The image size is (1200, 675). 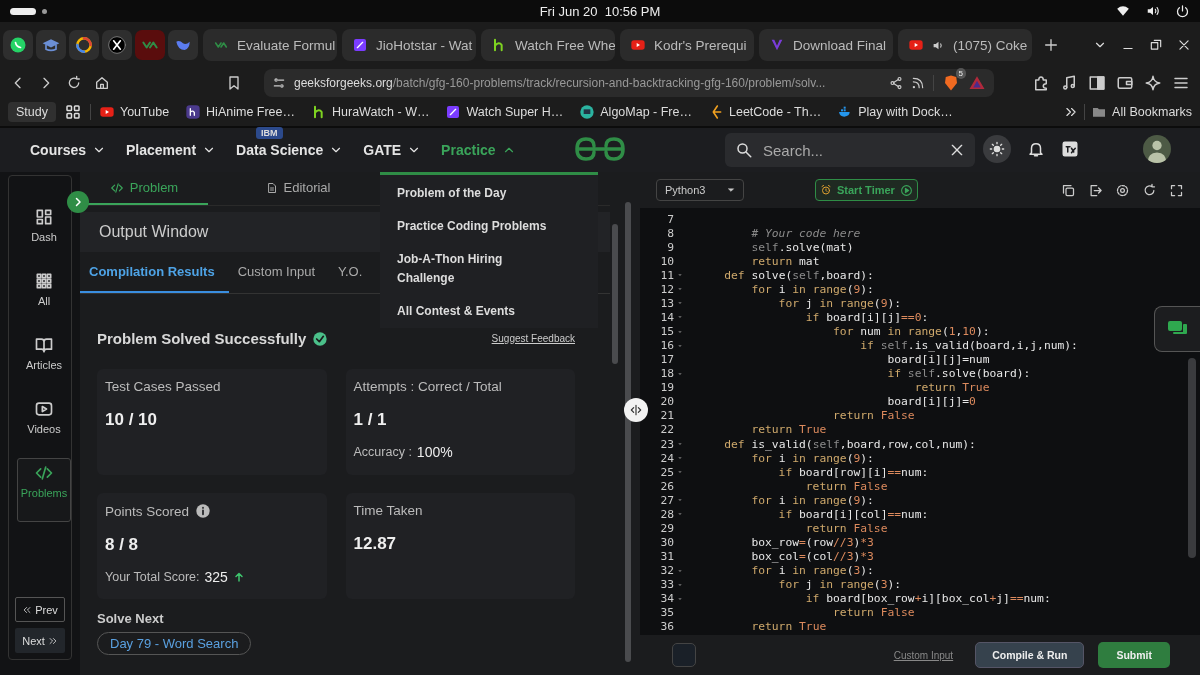 I want to click on music-icon, so click(x=1069, y=83).